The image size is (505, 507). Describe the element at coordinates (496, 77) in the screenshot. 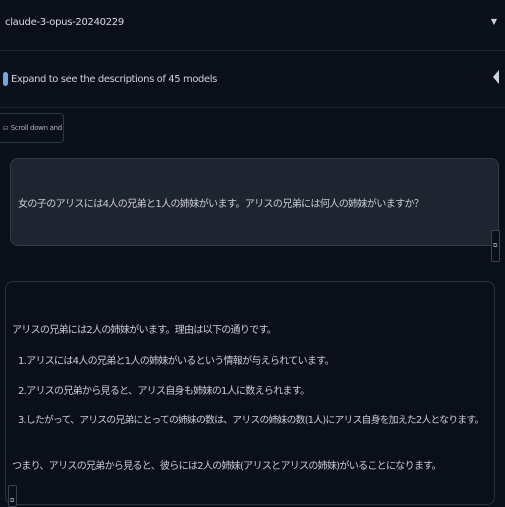

I see `chevron-left-icon` at that location.